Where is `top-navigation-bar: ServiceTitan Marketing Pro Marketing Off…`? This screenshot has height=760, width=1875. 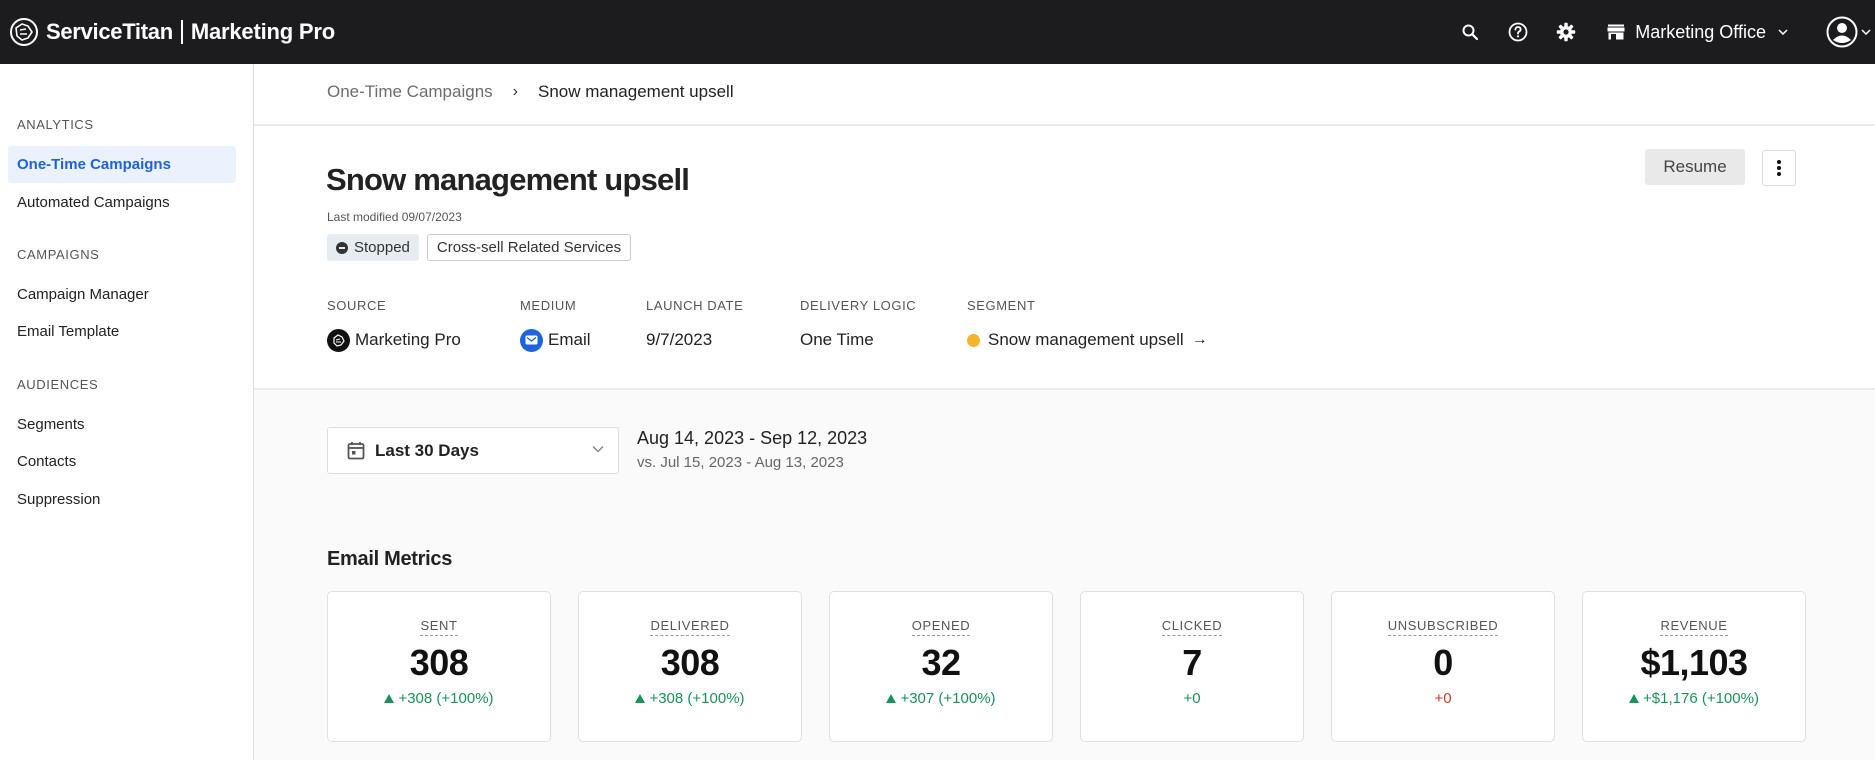
top-navigation-bar: ServiceTitan Marketing Pro Marketing Off… is located at coordinates (937, 32).